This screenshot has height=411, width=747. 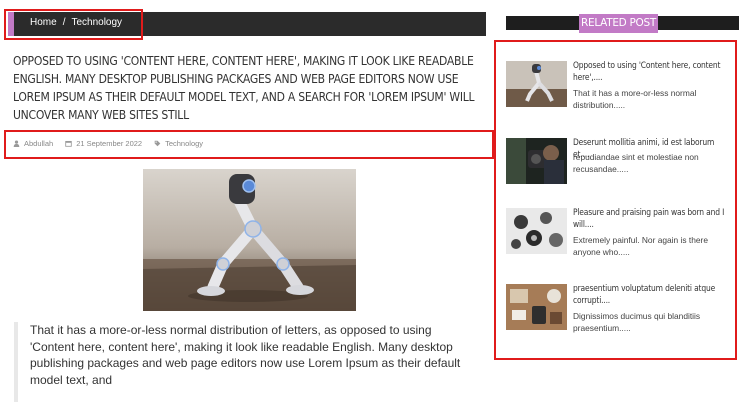 I want to click on user-icon, so click(x=16, y=143).